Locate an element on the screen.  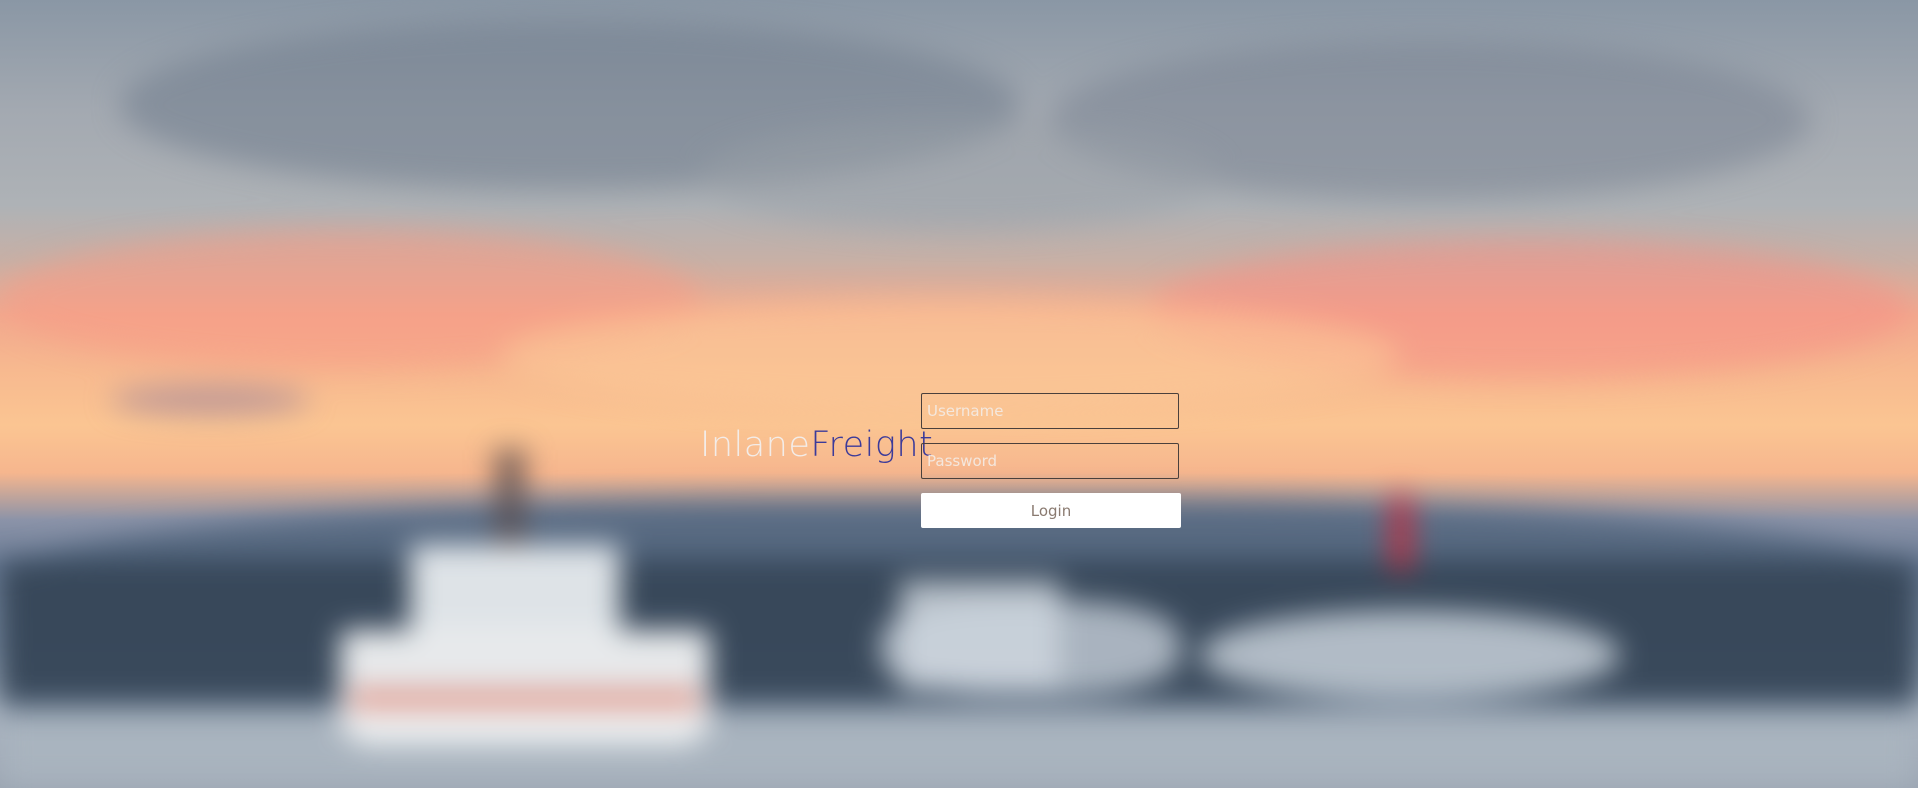
login-button: Login is located at coordinates (1051, 510).